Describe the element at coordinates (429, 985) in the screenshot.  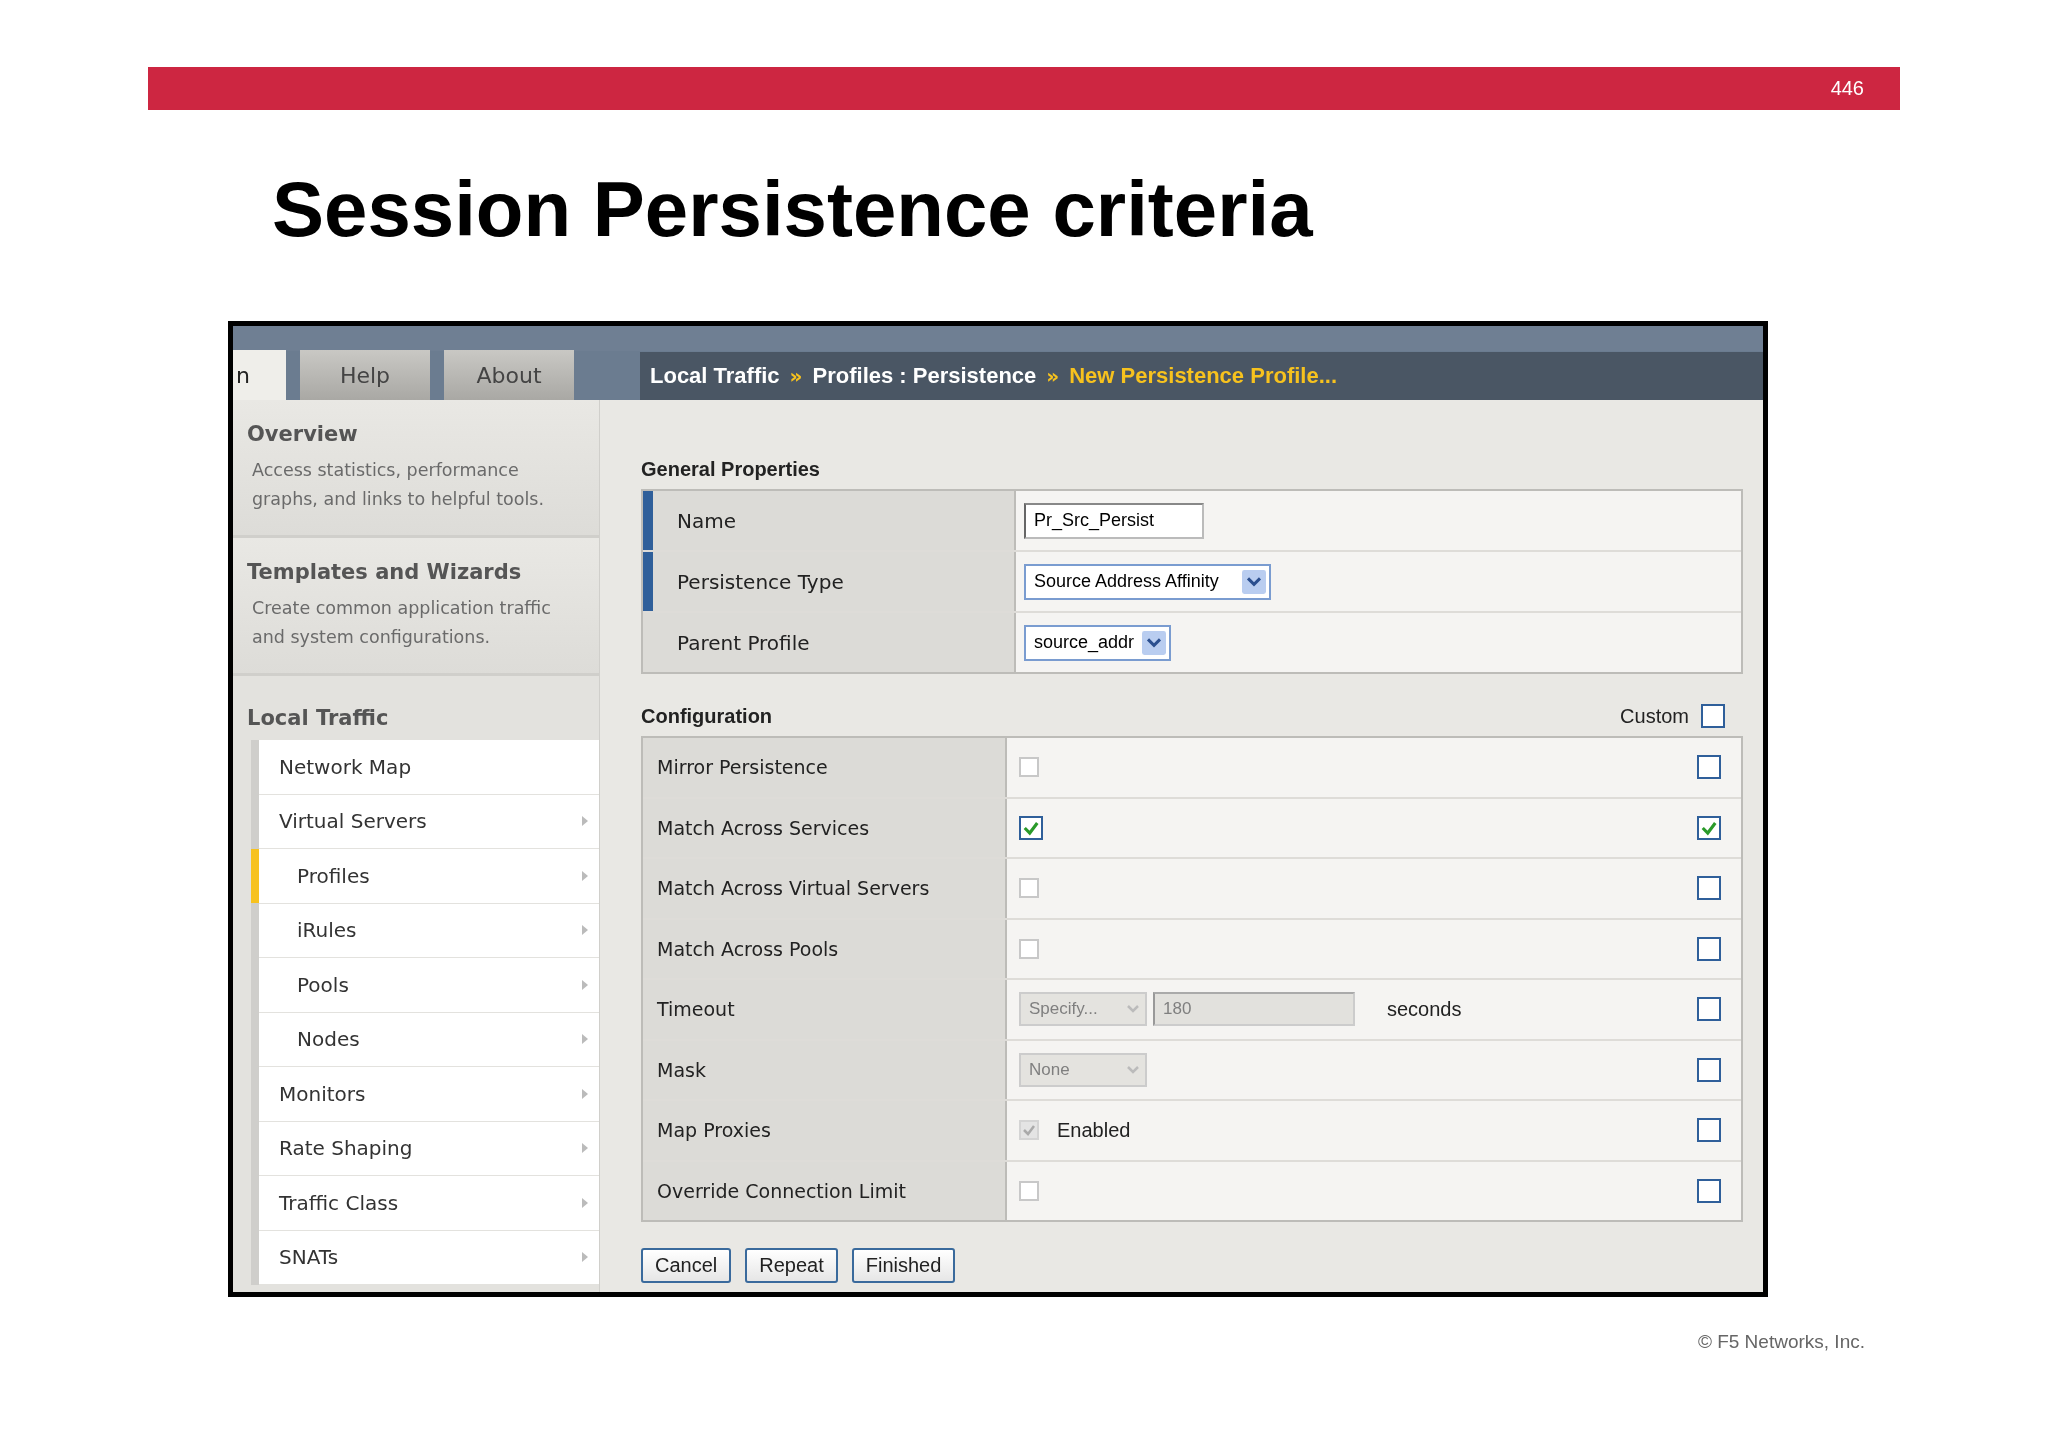
I see `nav-item: Pools` at that location.